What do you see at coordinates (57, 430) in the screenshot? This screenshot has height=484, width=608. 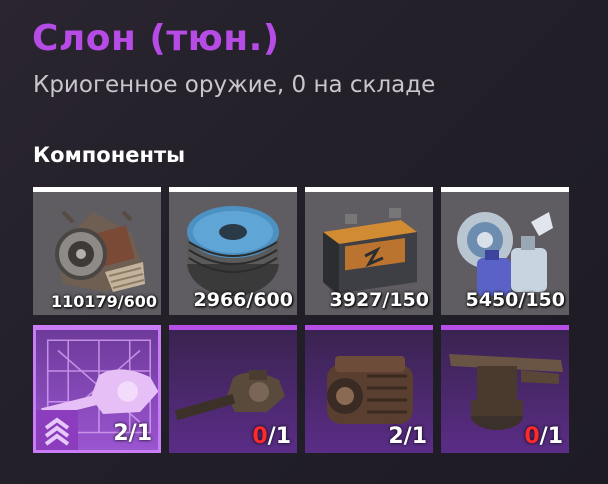 I see `upgrade-rank-icon` at bounding box center [57, 430].